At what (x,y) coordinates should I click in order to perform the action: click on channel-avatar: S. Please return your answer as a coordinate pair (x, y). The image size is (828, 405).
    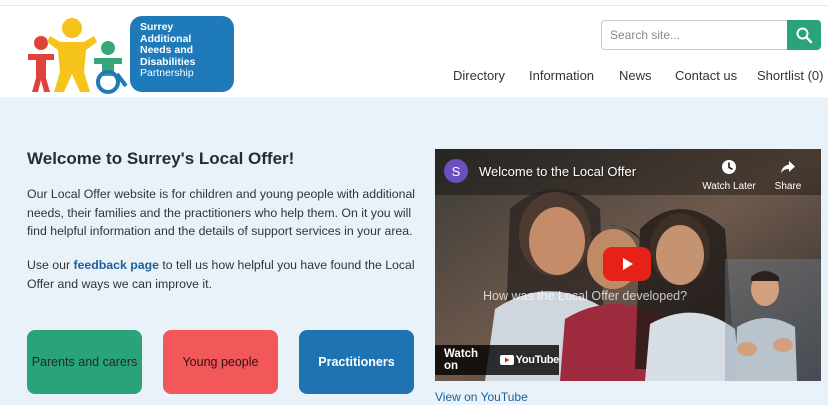
    Looking at the image, I should click on (456, 171).